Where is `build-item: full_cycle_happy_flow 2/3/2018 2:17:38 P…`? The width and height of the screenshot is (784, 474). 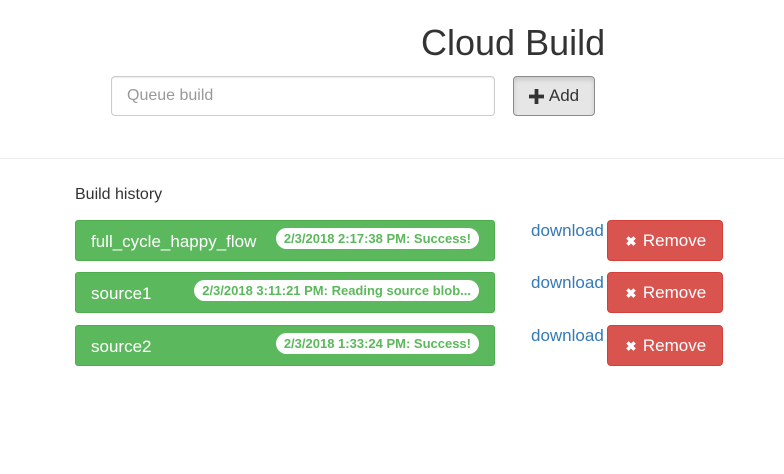 build-item: full_cycle_happy_flow 2/3/2018 2:17:38 P… is located at coordinates (285, 240).